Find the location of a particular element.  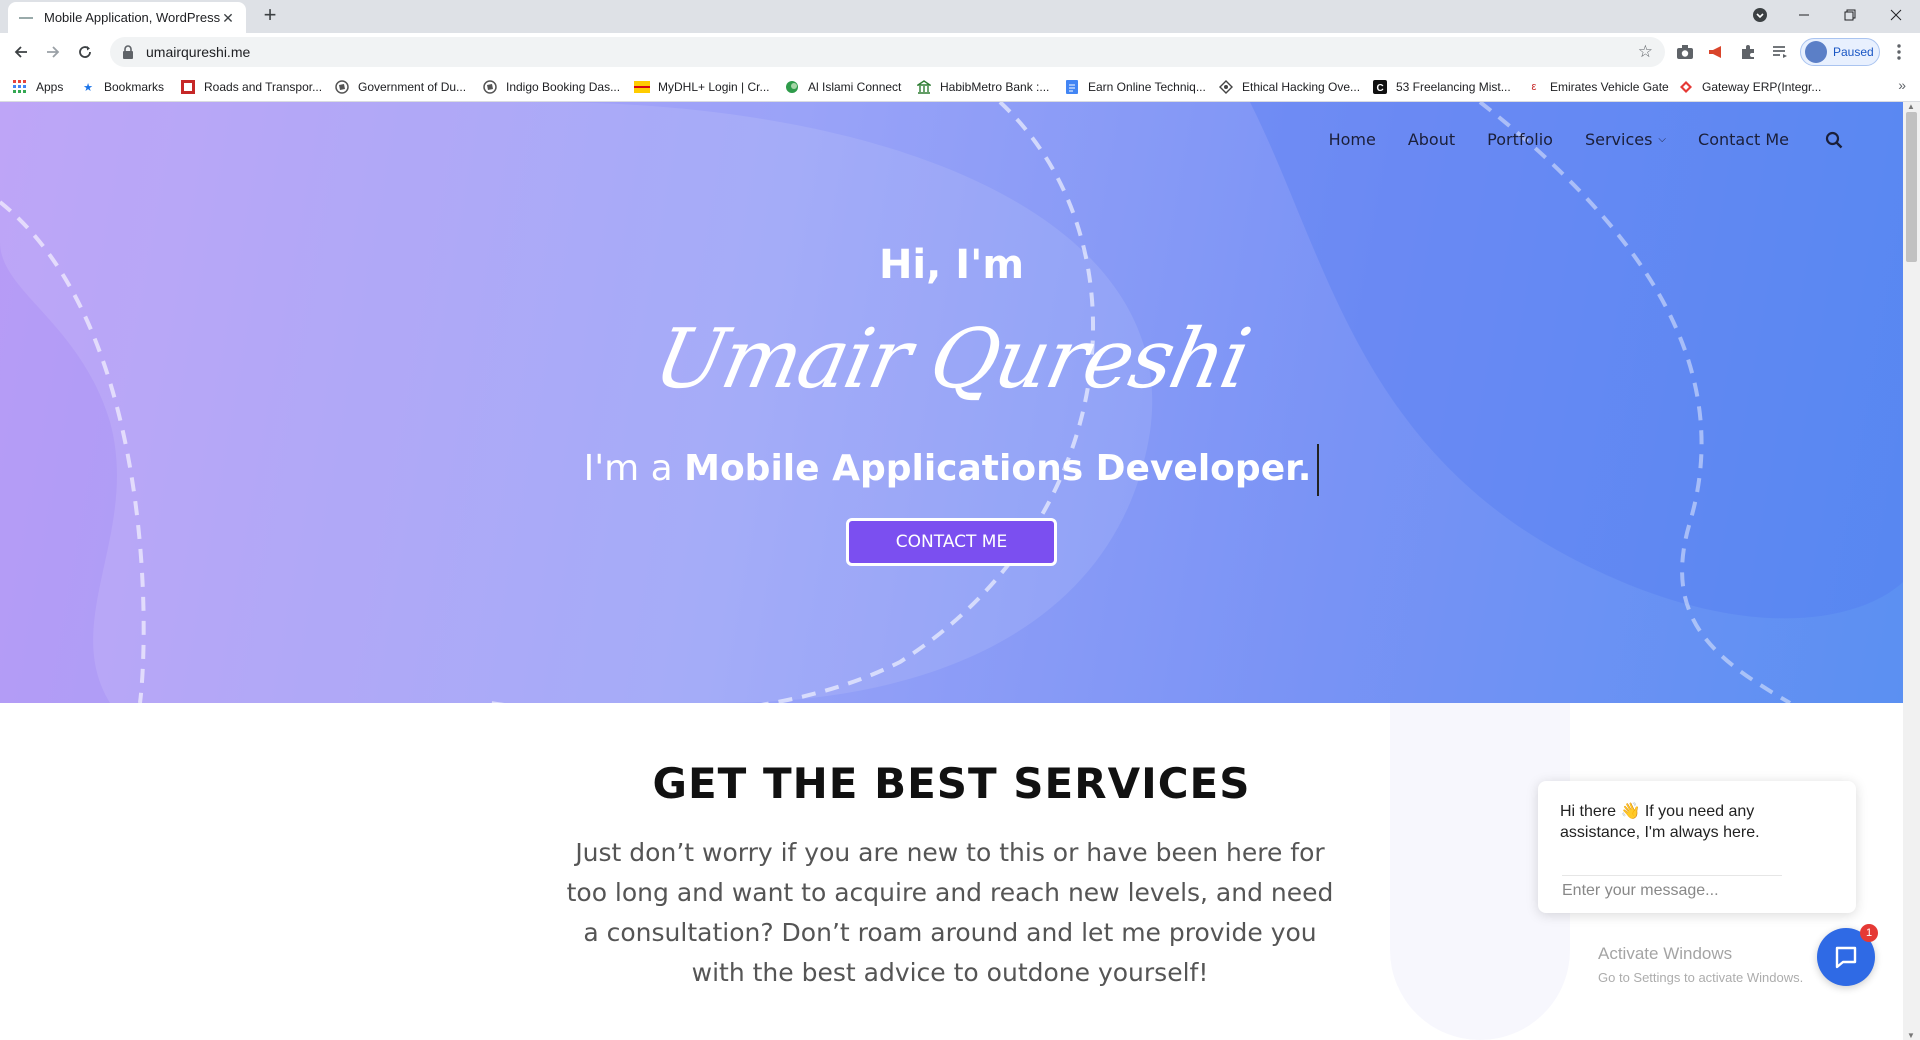

search-icon is located at coordinates (1834, 140).